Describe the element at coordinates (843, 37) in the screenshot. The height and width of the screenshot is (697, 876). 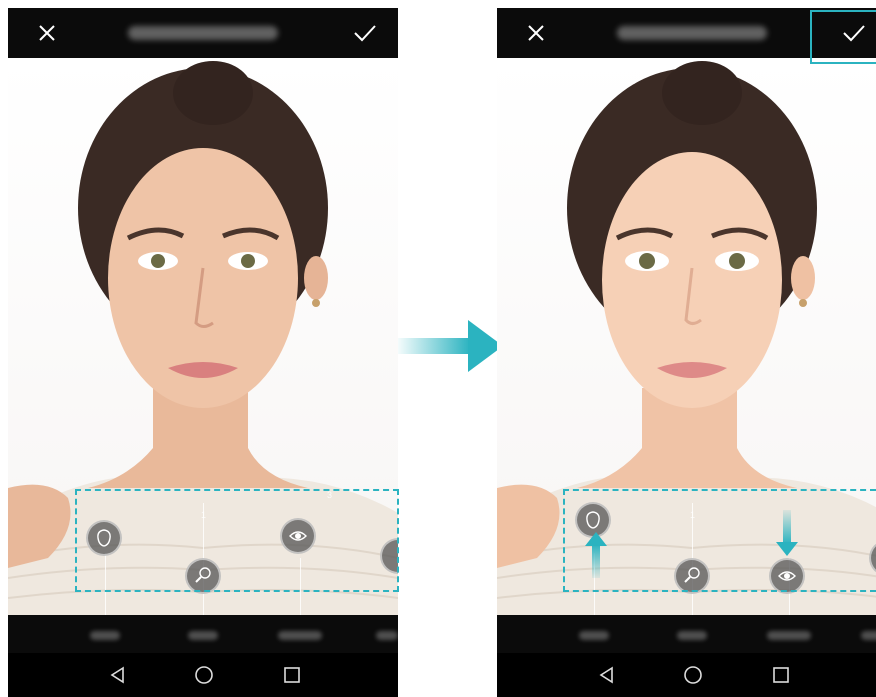
I see `highlight-confirm-button` at that location.